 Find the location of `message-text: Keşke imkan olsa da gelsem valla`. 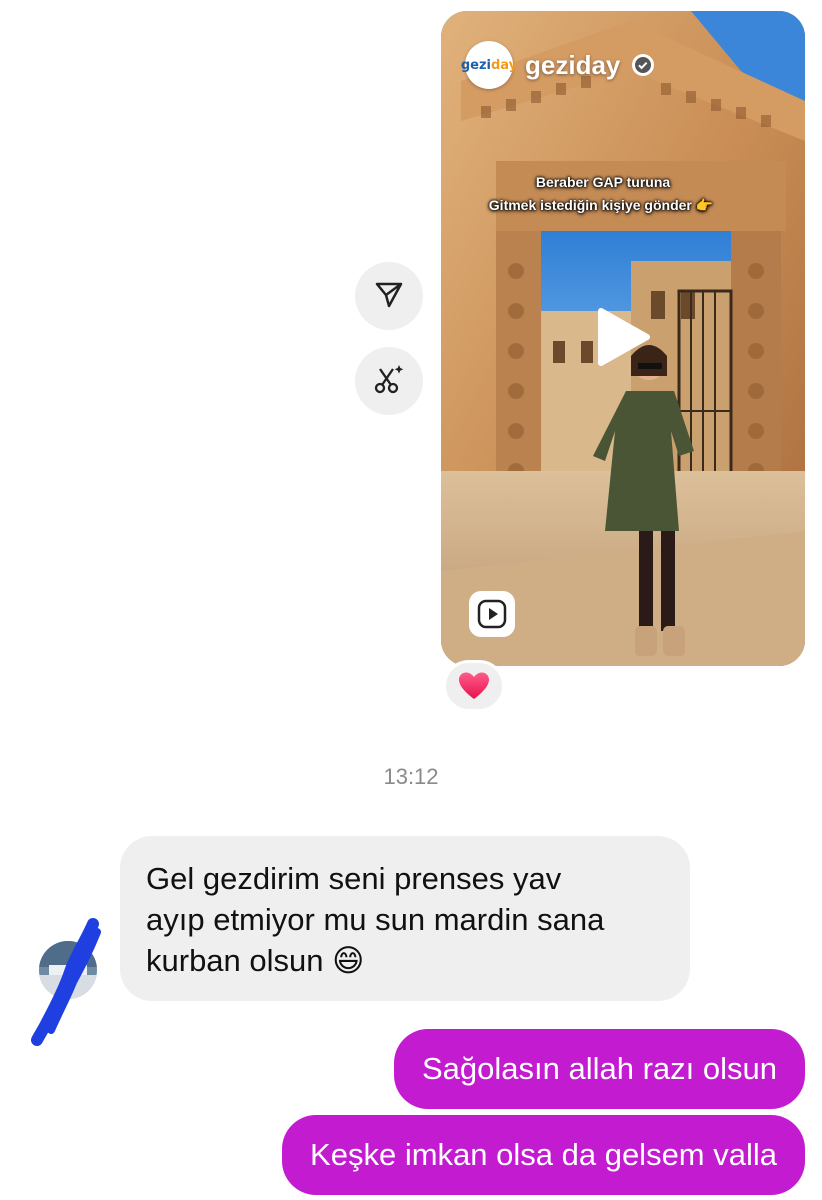

message-text: Keşke imkan olsa da gelsem valla is located at coordinates (543, 1154).